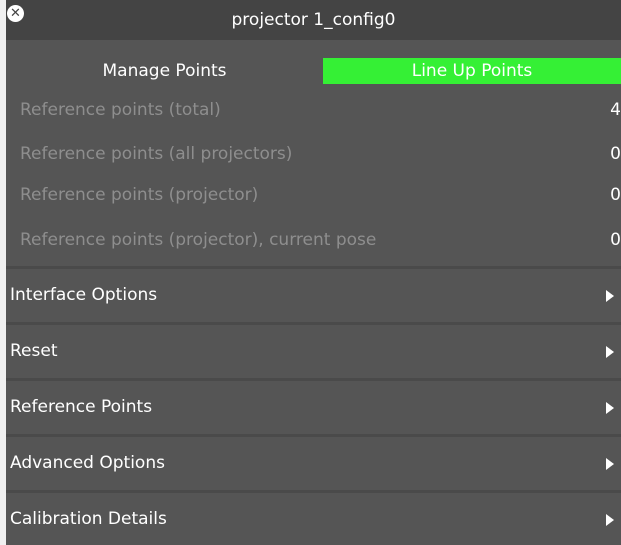  What do you see at coordinates (472, 71) in the screenshot?
I see `line-up-points-button: Line Up Points` at bounding box center [472, 71].